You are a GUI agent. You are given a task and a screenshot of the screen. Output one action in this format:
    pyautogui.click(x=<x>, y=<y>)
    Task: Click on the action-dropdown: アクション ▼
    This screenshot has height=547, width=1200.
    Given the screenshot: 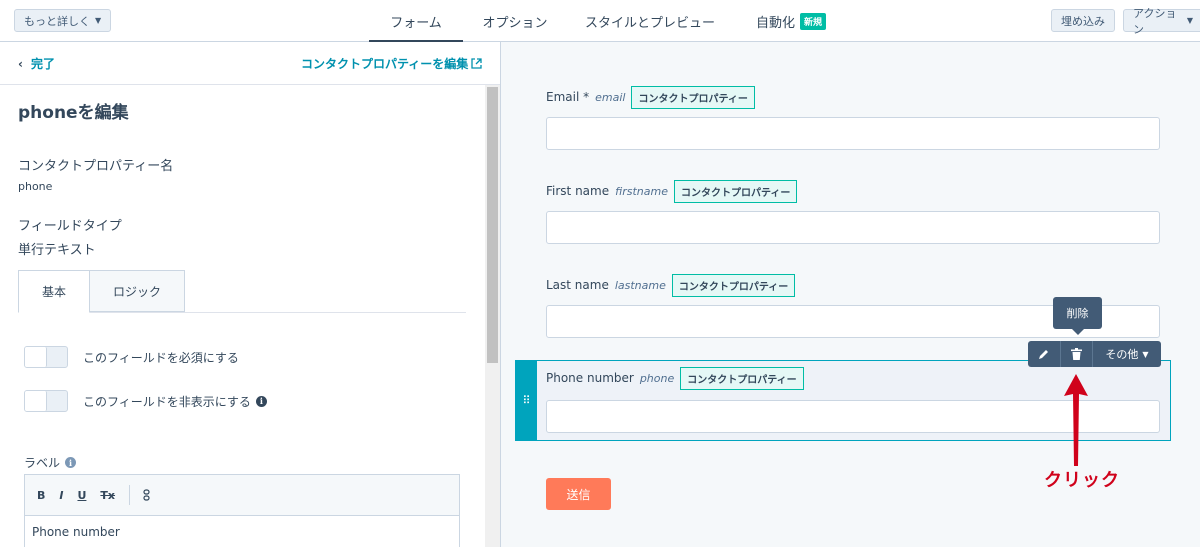 What is the action you would take?
    pyautogui.click(x=1161, y=21)
    